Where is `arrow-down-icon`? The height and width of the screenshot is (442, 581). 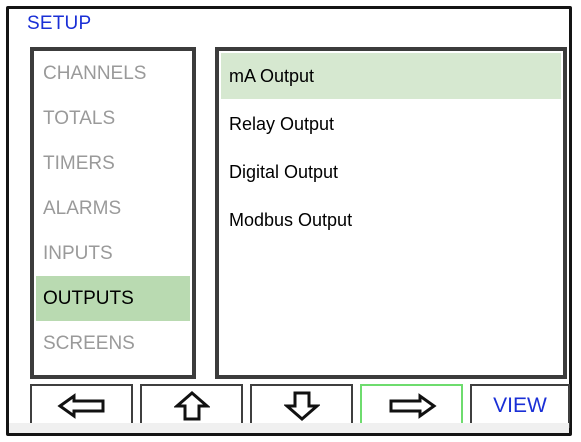 arrow-down-icon is located at coordinates (301, 406).